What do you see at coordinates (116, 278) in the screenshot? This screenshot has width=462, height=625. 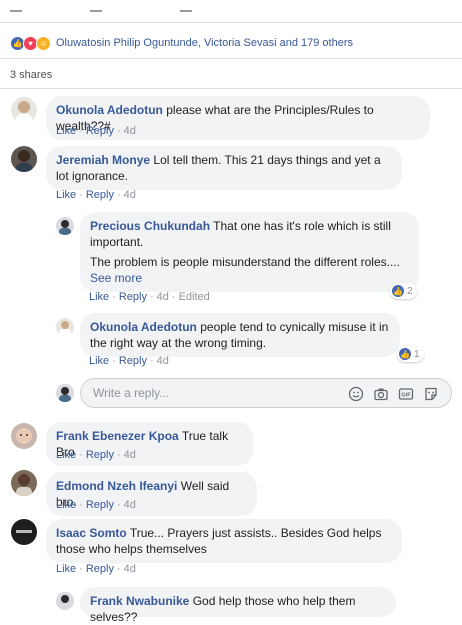 I see `see-more-link: See more` at bounding box center [116, 278].